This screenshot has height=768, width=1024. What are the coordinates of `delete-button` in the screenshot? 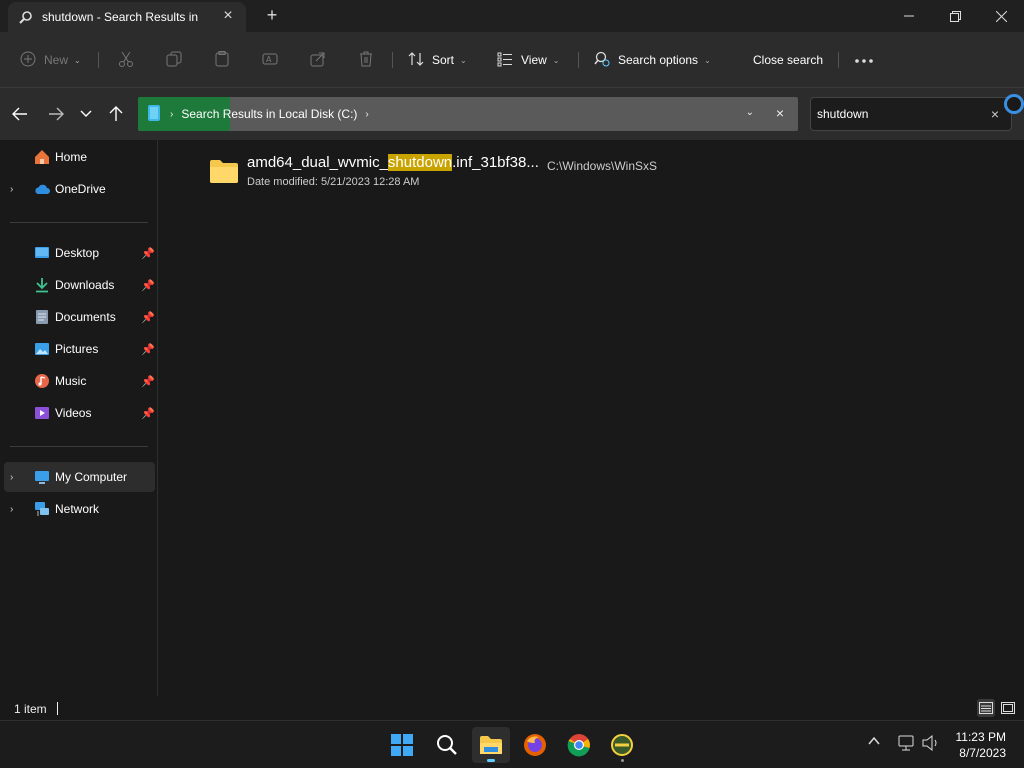 It's located at (366, 60).